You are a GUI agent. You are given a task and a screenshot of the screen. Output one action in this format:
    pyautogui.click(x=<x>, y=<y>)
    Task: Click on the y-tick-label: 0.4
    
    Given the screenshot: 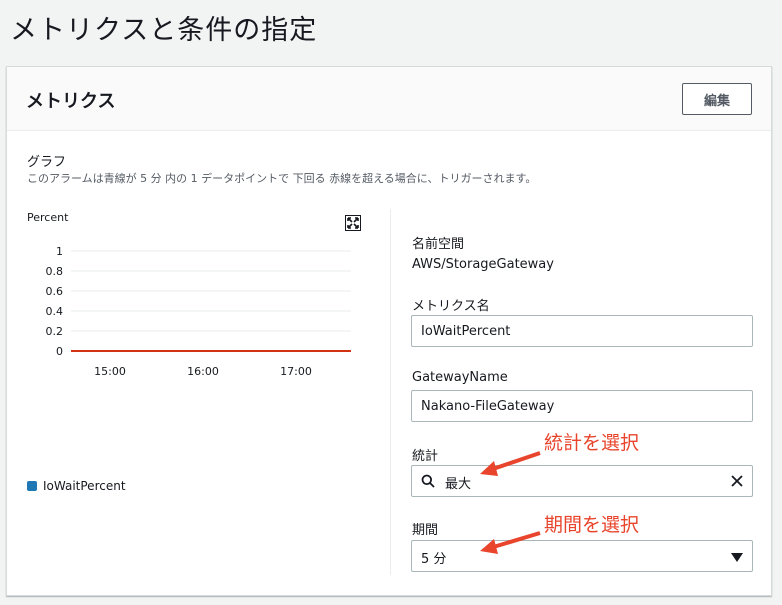 What is the action you would take?
    pyautogui.click(x=55, y=311)
    